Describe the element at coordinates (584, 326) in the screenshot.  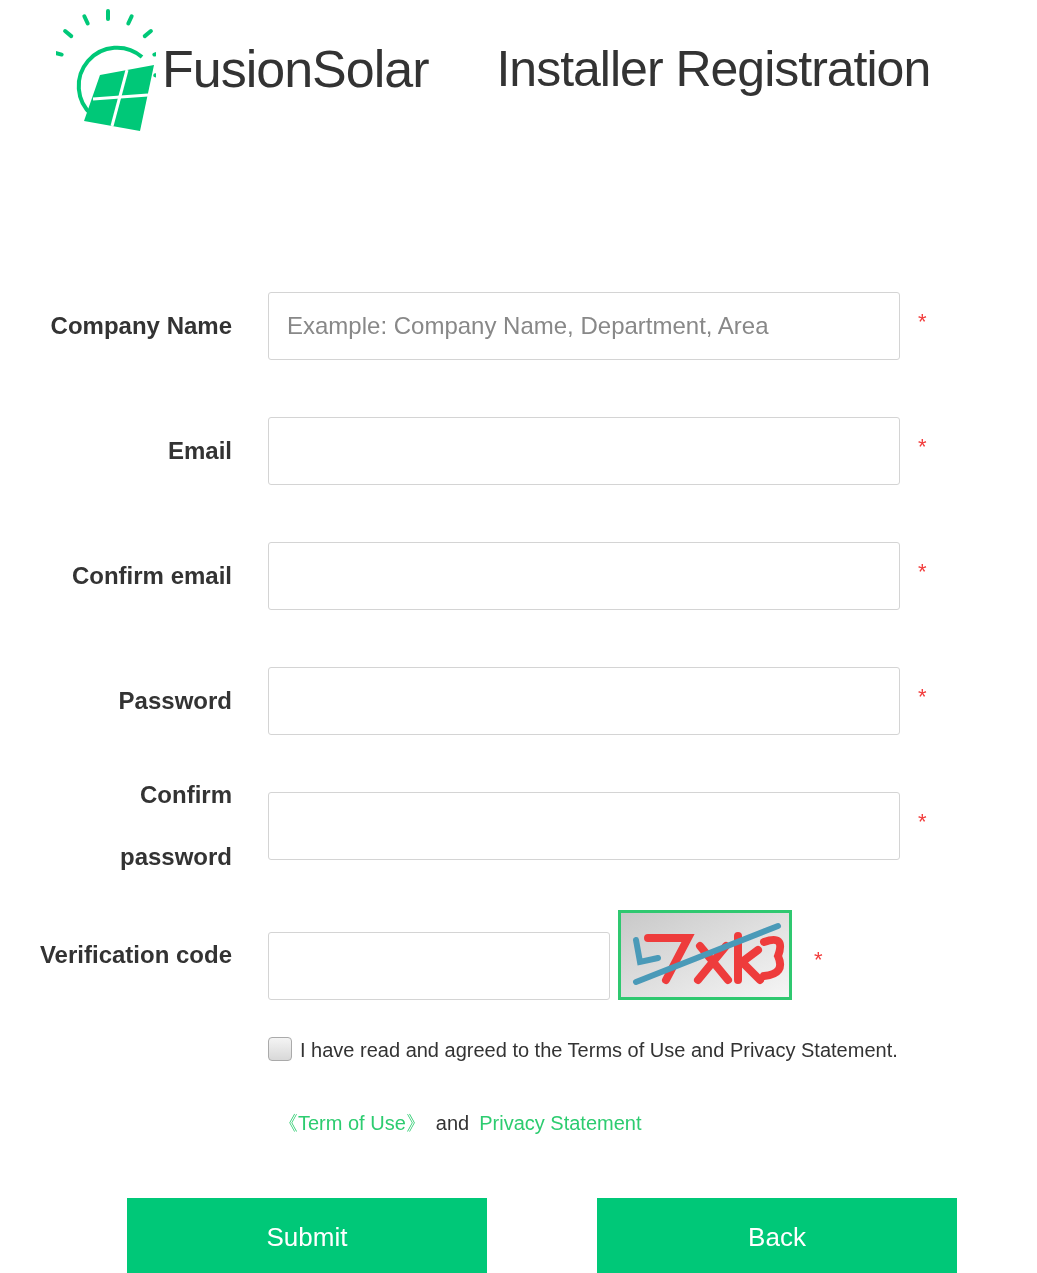
I see `input-field: Example: Company Name, Department, Area` at that location.